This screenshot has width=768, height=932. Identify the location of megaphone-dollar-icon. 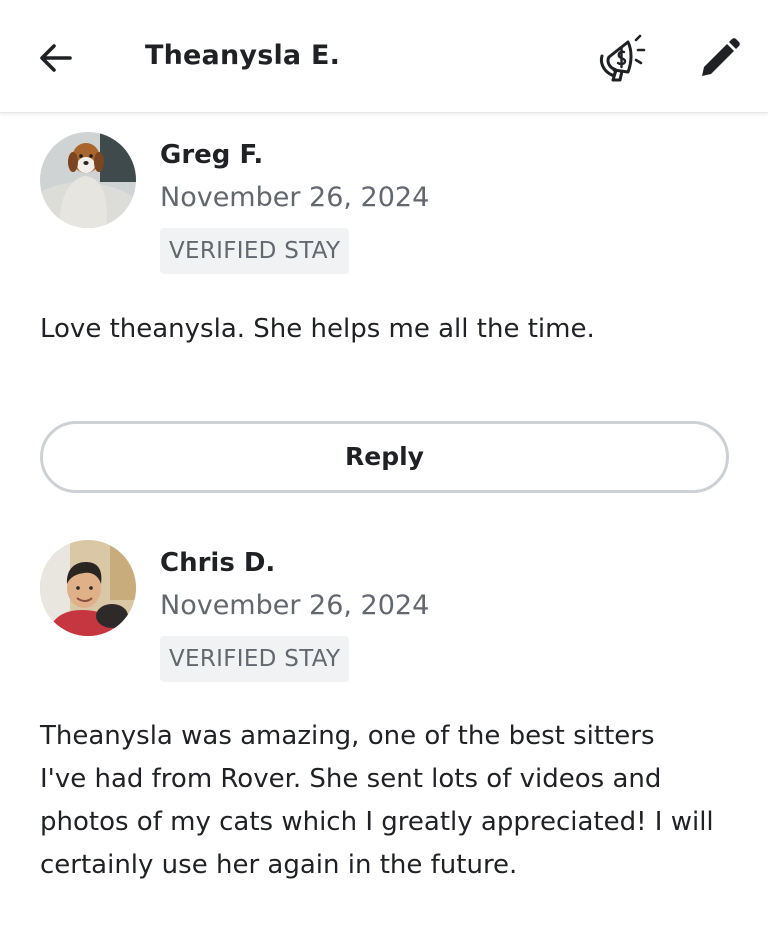
(622, 58).